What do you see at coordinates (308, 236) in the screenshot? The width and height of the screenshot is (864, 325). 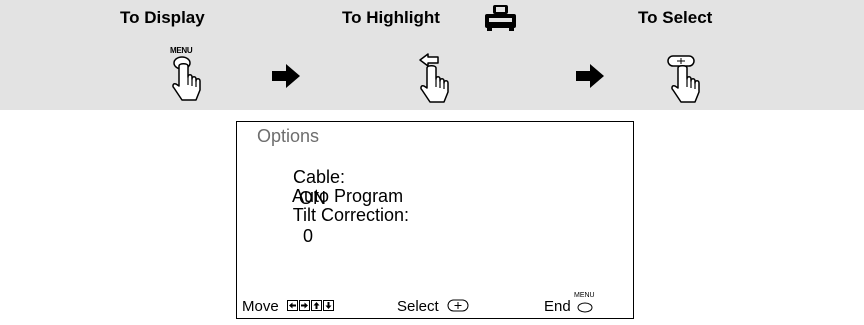 I see `menu-item-value: 0` at bounding box center [308, 236].